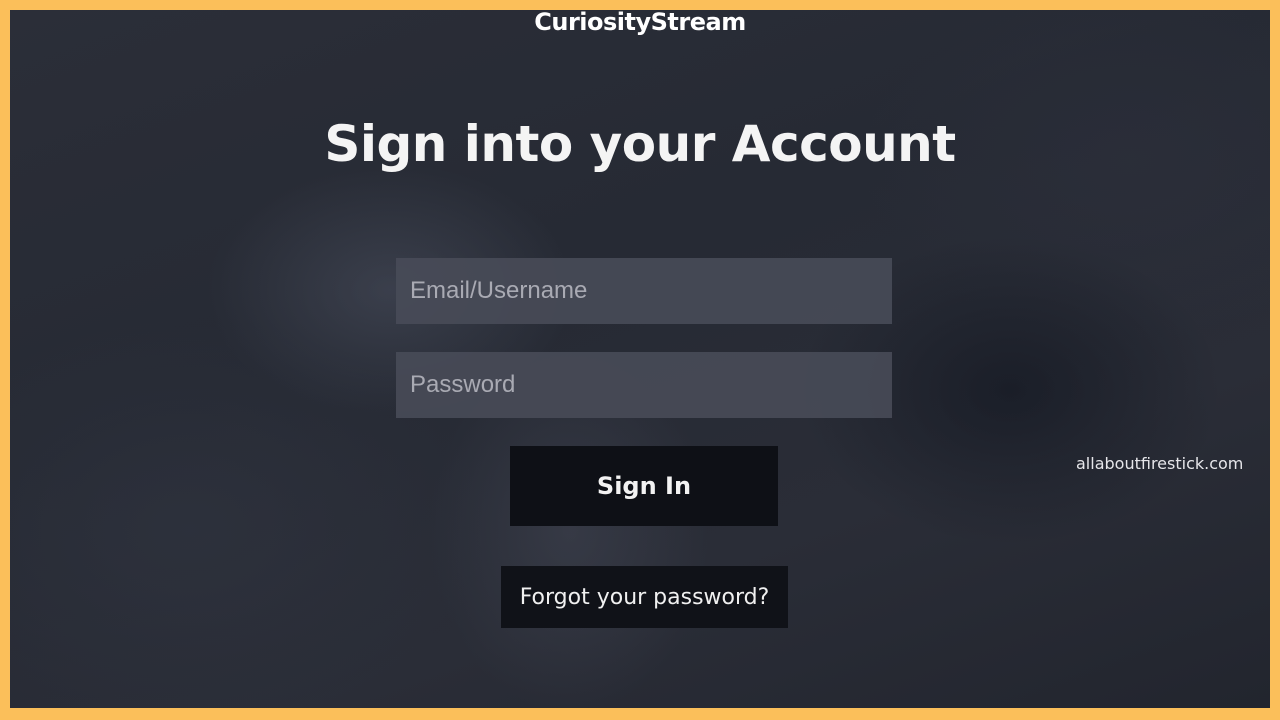 This screenshot has height=720, width=1280. I want to click on forgot-password-button: Forgot your password?, so click(644, 597).